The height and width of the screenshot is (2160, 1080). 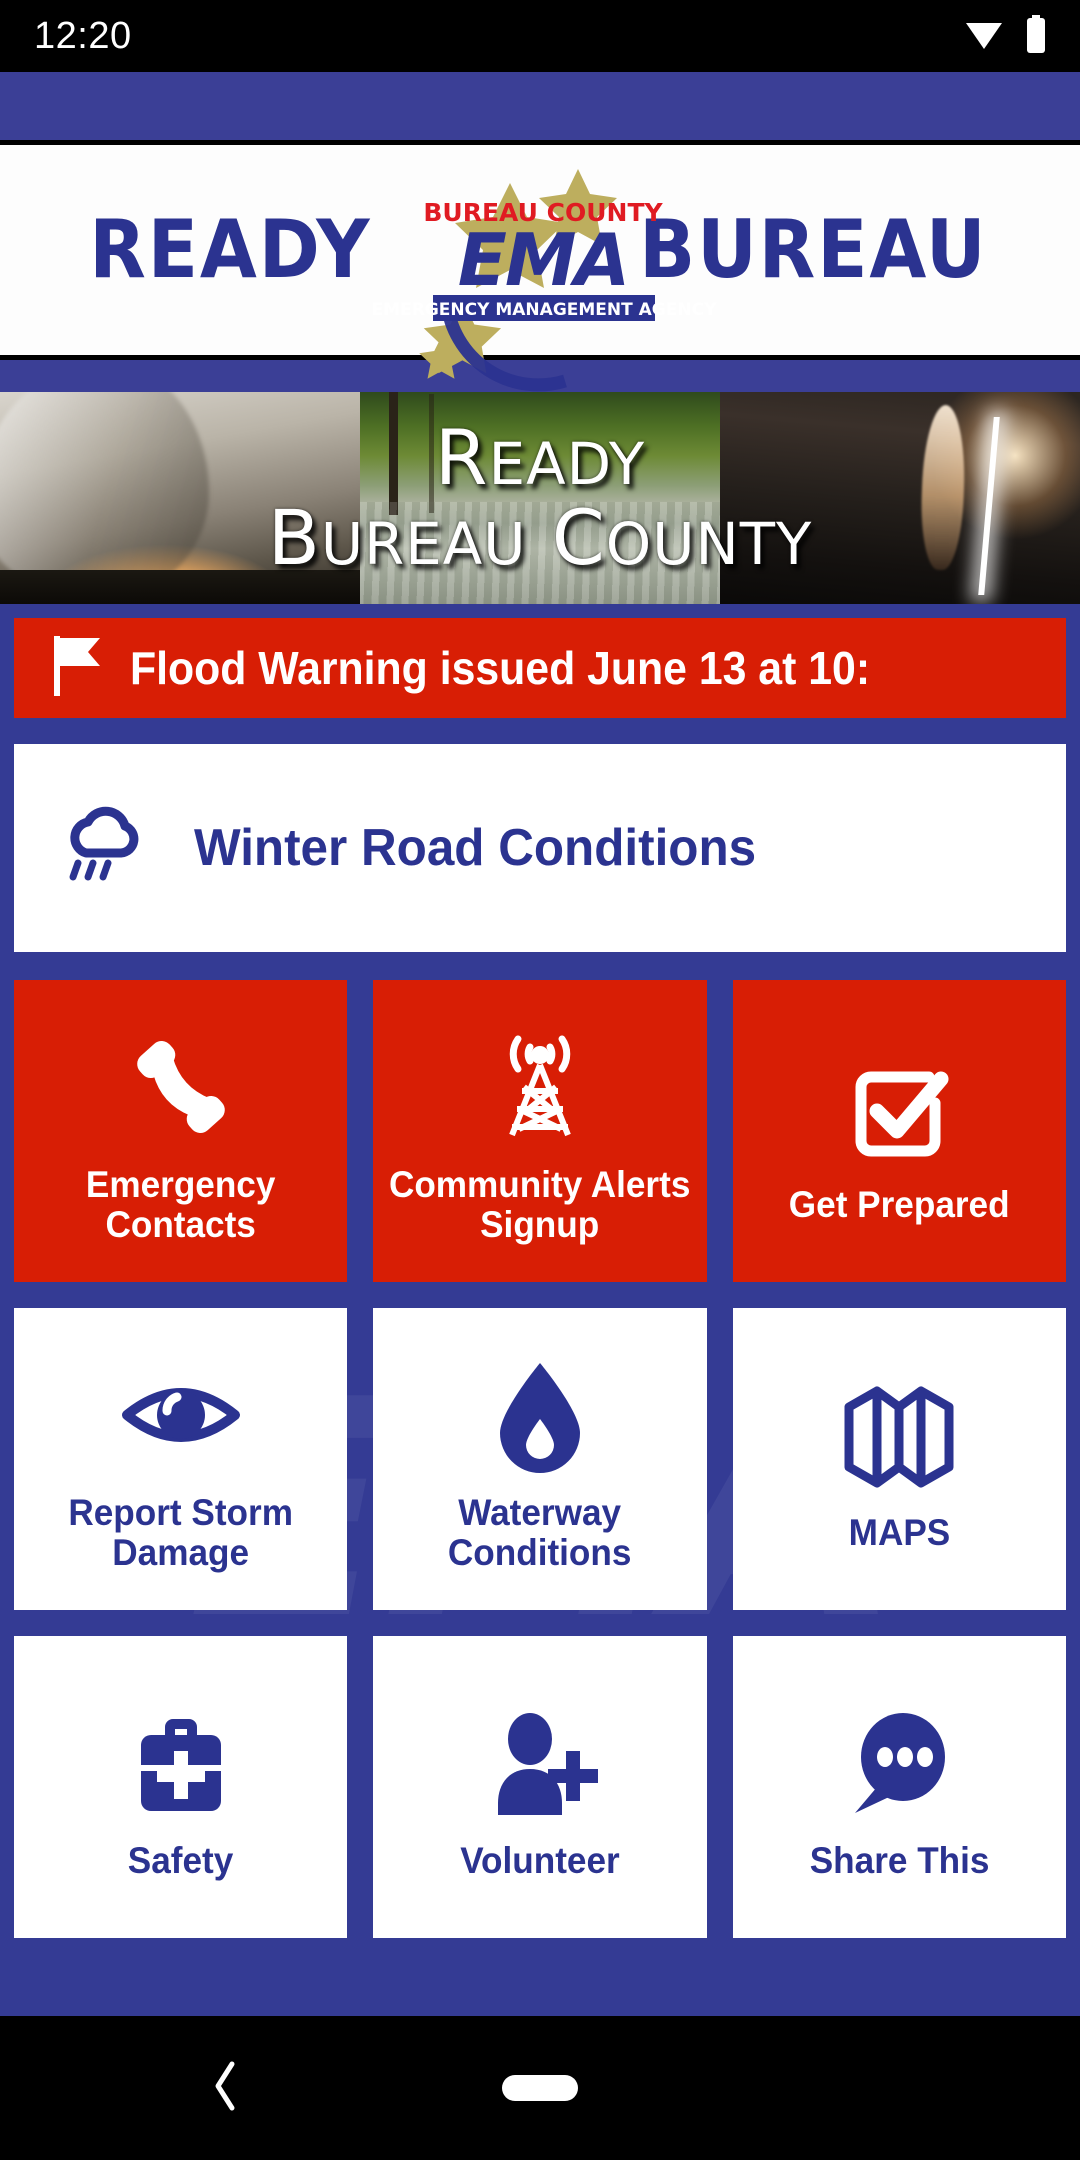 What do you see at coordinates (540, 1411) in the screenshot?
I see `water-drop-icon` at bounding box center [540, 1411].